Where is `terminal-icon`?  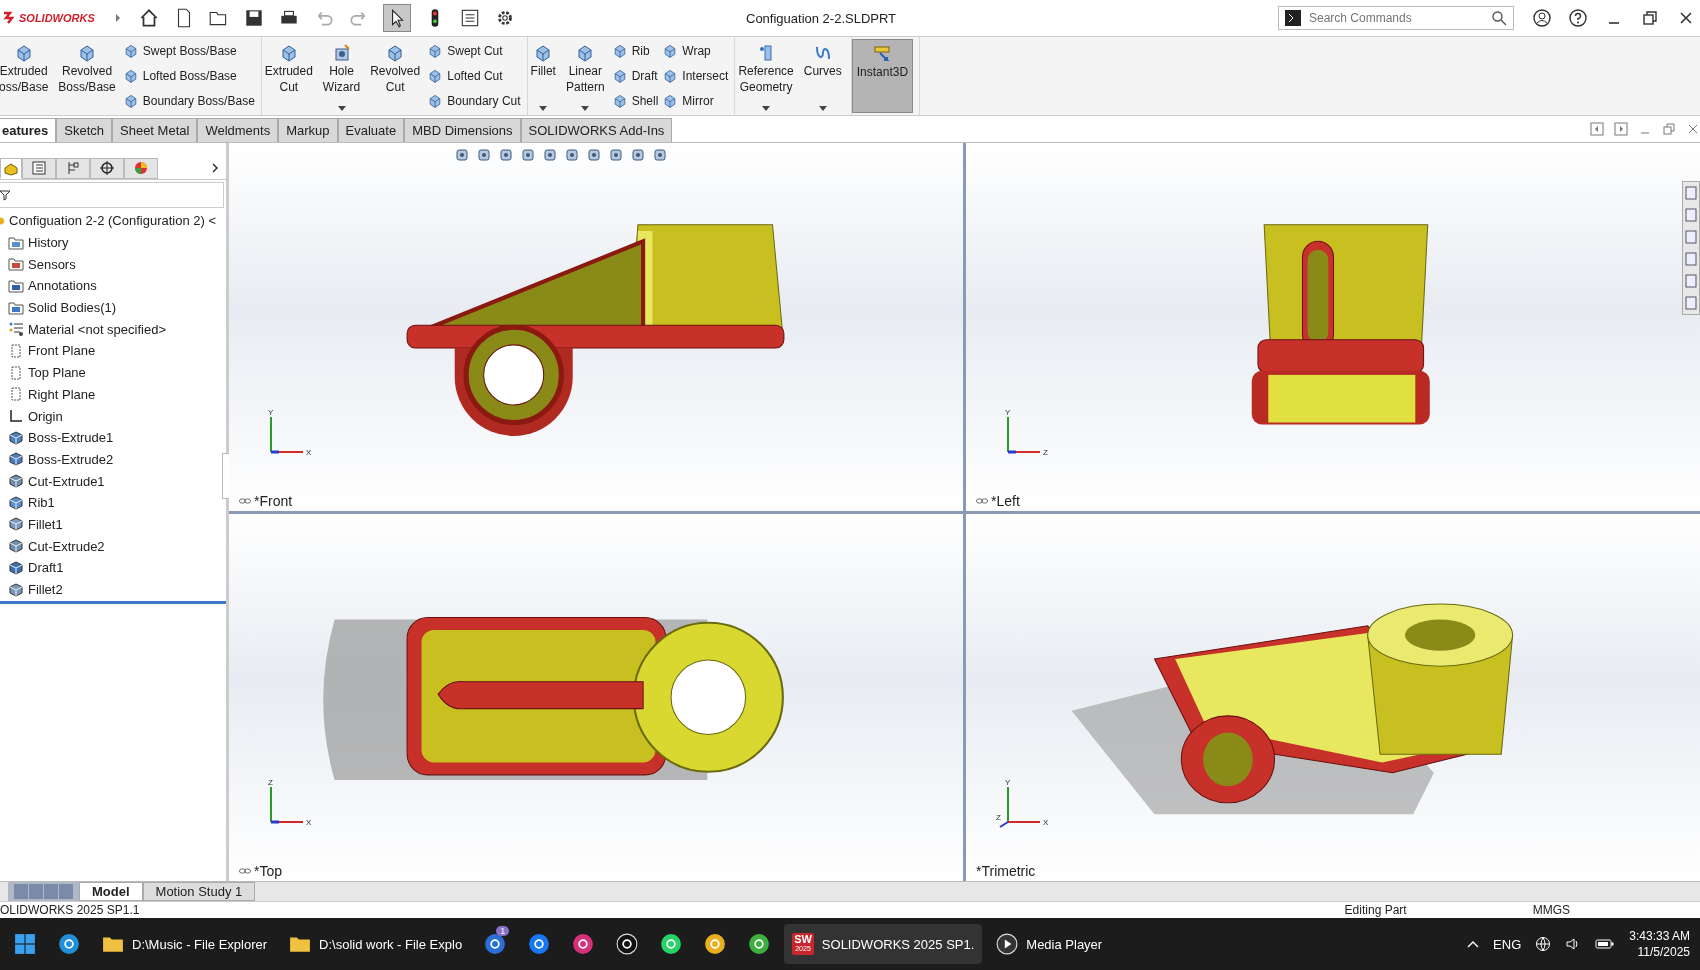 terminal-icon is located at coordinates (1293, 18).